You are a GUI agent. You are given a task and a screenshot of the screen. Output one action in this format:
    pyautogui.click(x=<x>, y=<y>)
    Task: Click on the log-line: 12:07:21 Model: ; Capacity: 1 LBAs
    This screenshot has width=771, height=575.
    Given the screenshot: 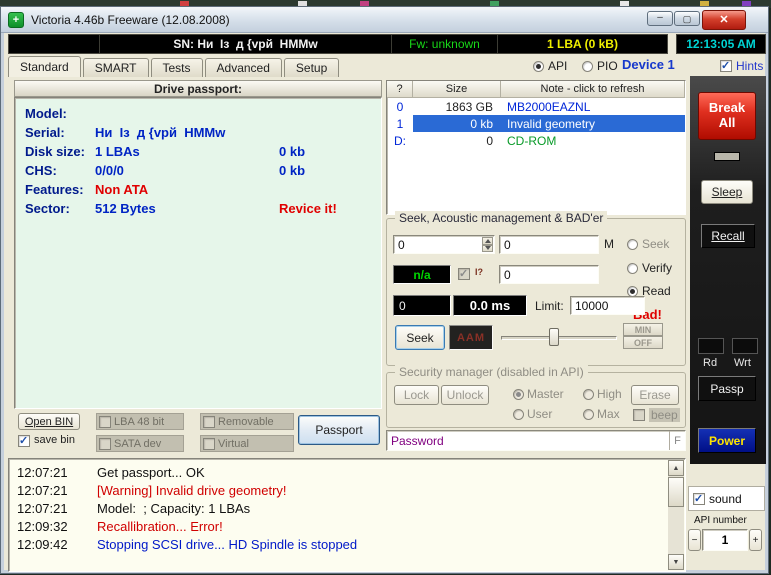 What is the action you would take?
    pyautogui.click(x=134, y=508)
    